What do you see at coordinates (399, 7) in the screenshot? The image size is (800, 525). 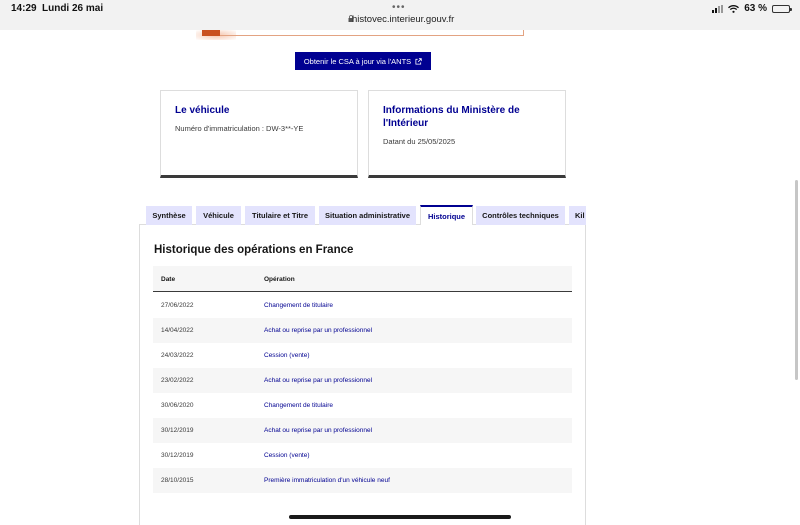 I see `more-dots-icon: •••` at bounding box center [399, 7].